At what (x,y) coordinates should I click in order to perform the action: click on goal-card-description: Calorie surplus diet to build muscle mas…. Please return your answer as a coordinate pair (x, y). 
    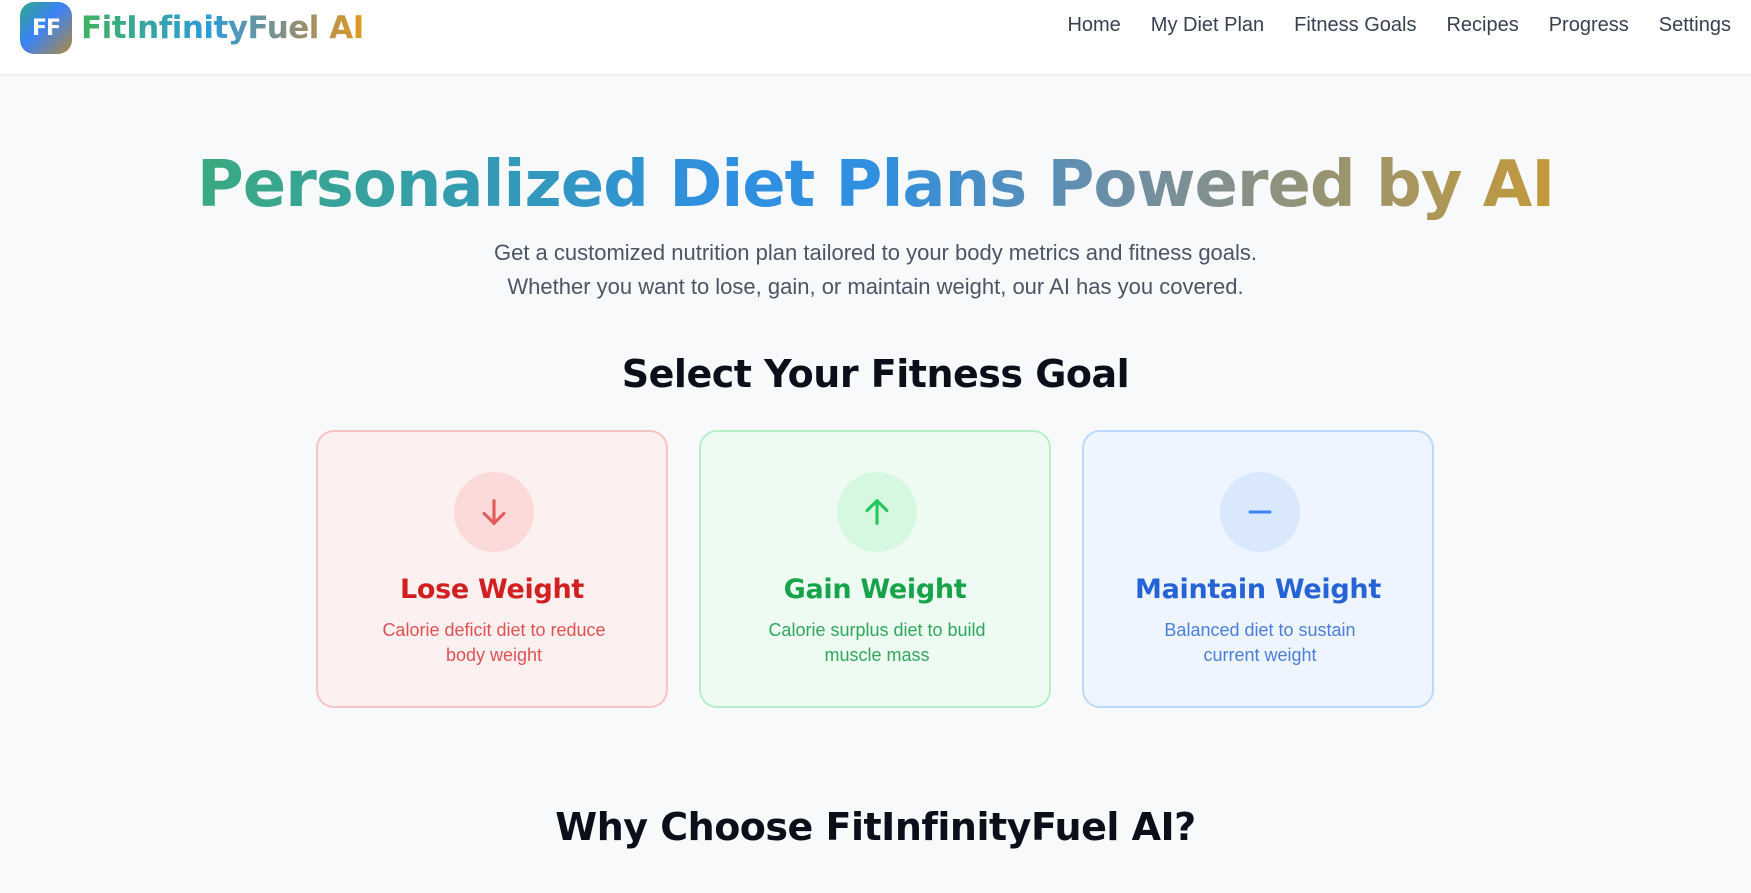
    Looking at the image, I should click on (877, 642).